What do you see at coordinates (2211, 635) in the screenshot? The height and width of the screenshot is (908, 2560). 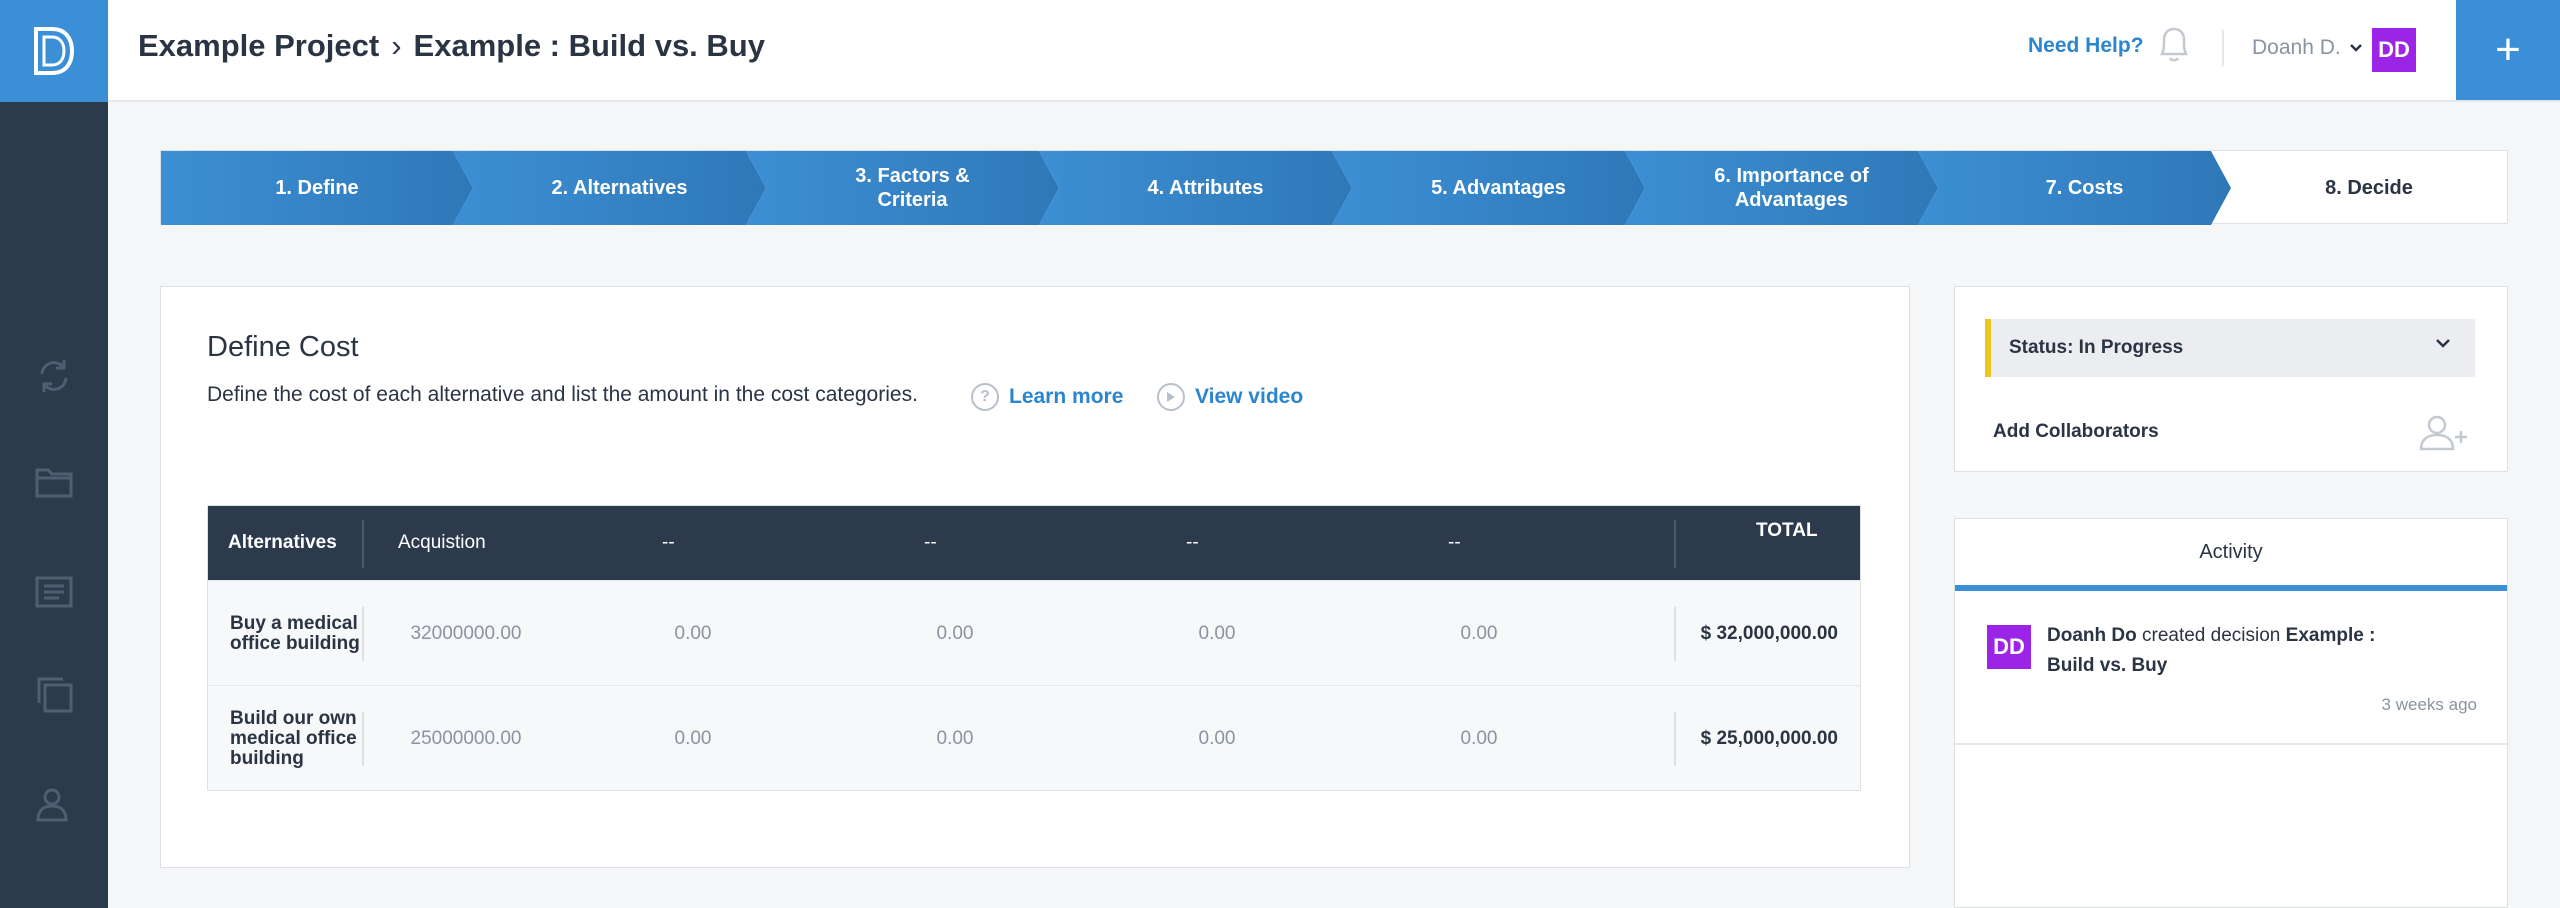 I see `activity-action: created decision` at bounding box center [2211, 635].